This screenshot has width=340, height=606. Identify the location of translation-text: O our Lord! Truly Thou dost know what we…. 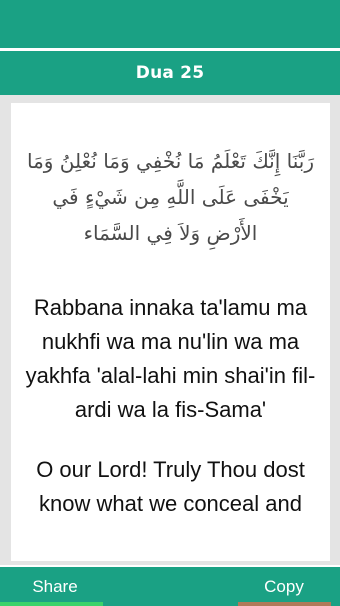
(170, 487).